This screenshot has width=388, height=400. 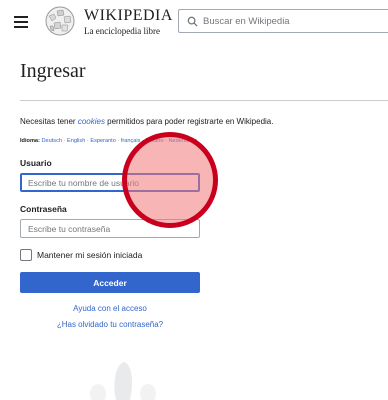 What do you see at coordinates (122, 31) in the screenshot?
I see `logo-tagline: La enciclopedia libre` at bounding box center [122, 31].